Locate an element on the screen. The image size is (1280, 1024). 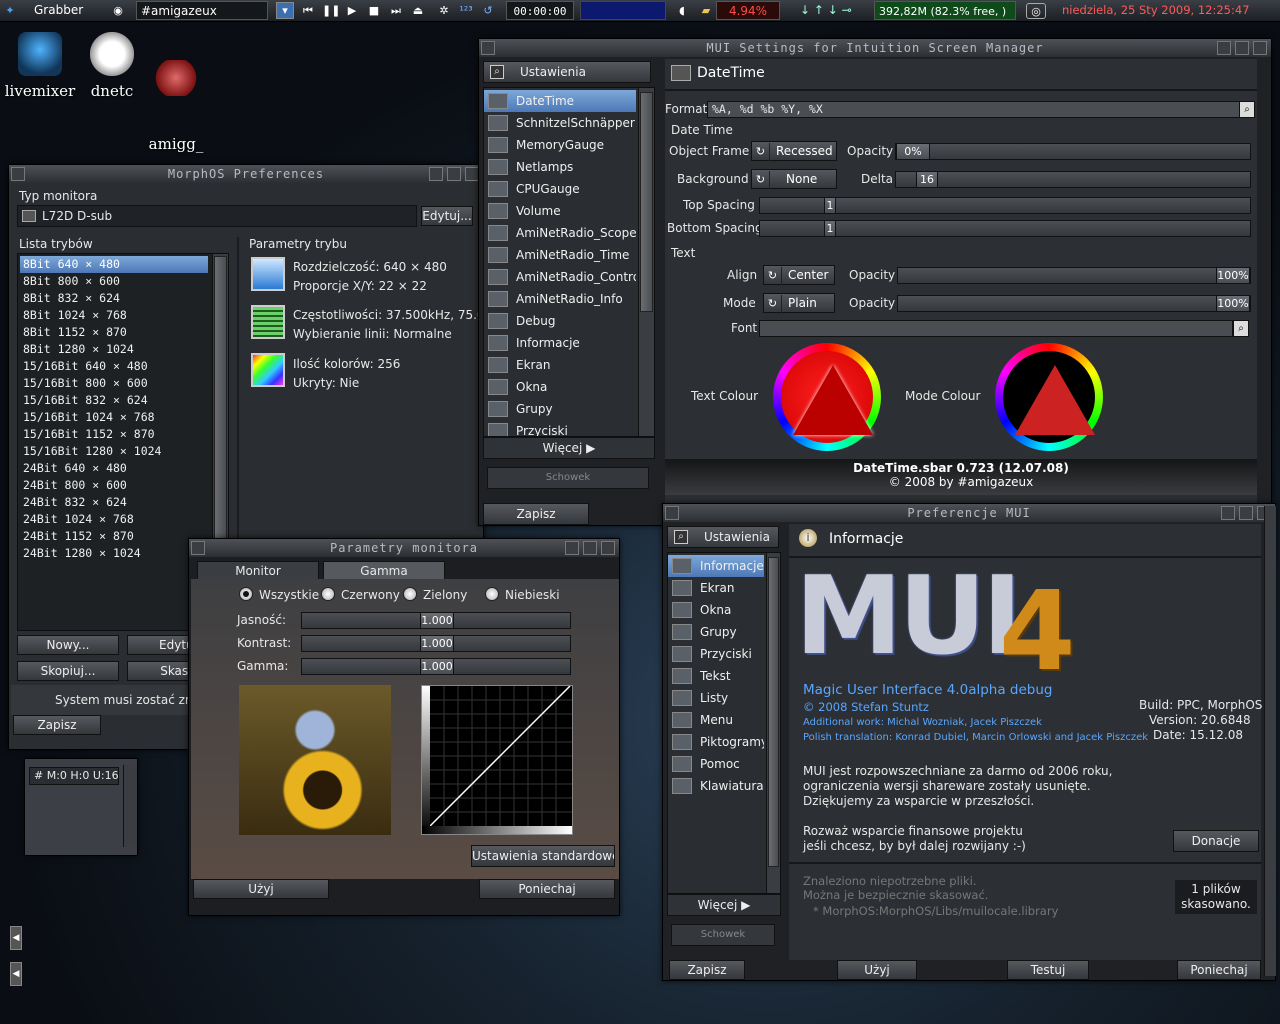
brightness-slider: 1.000 is located at coordinates (436, 620).